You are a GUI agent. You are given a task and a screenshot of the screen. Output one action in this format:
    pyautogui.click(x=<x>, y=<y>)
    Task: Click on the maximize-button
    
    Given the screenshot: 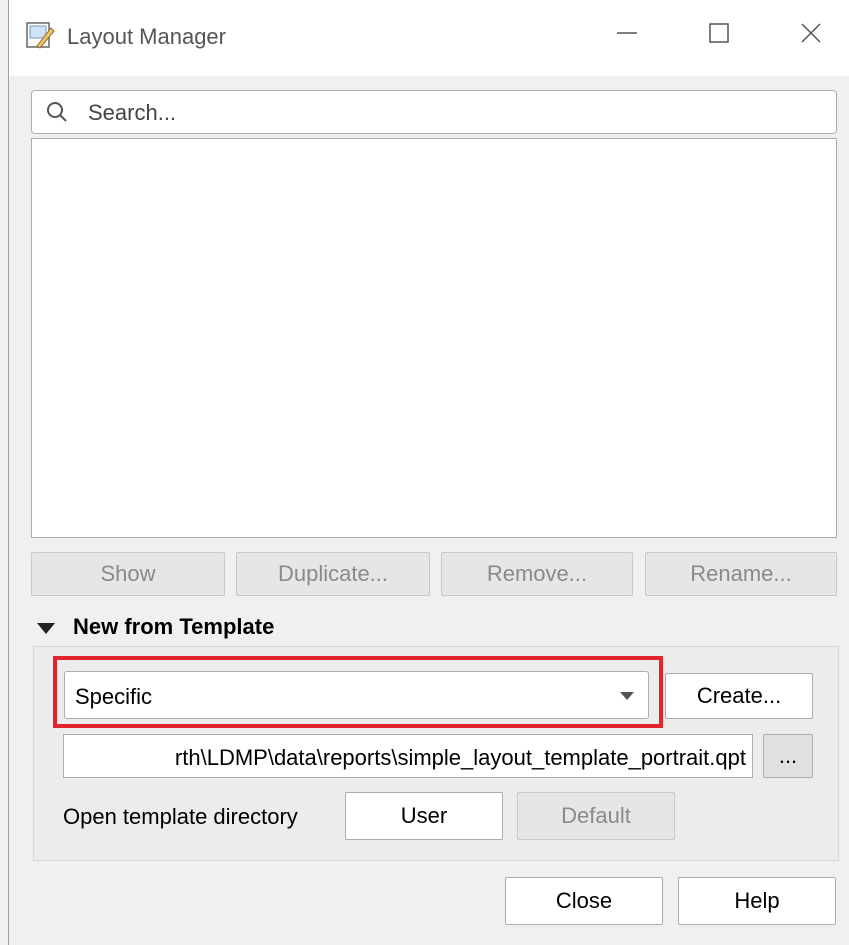 What is the action you would take?
    pyautogui.click(x=719, y=36)
    